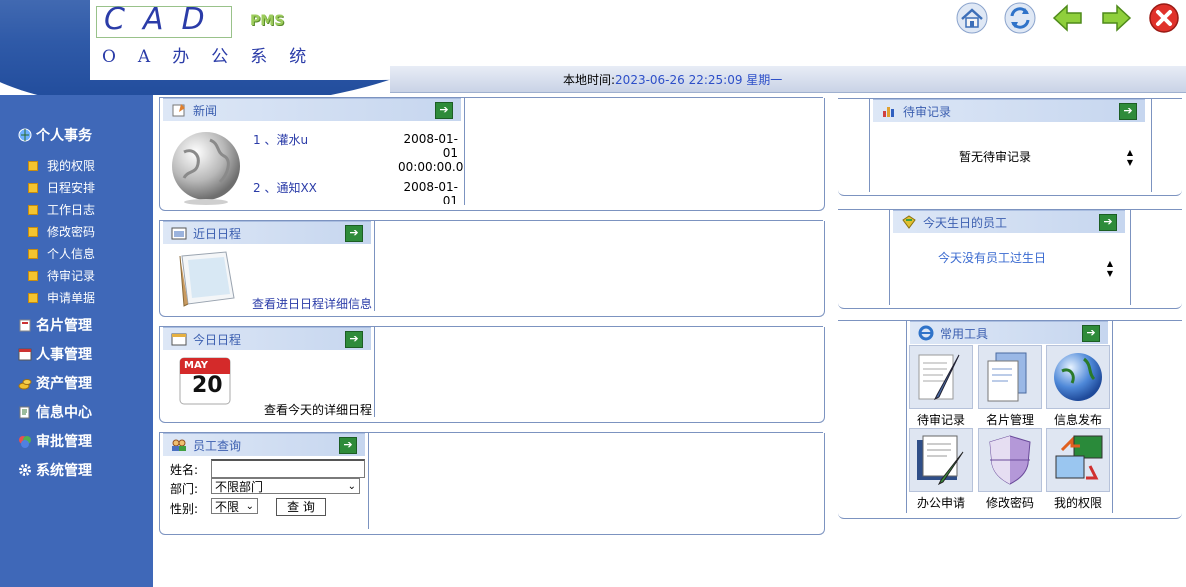 This screenshot has height=587, width=1186. Describe the element at coordinates (55, 470) in the screenshot. I see `sidebar-section-system: 系统管理` at that location.